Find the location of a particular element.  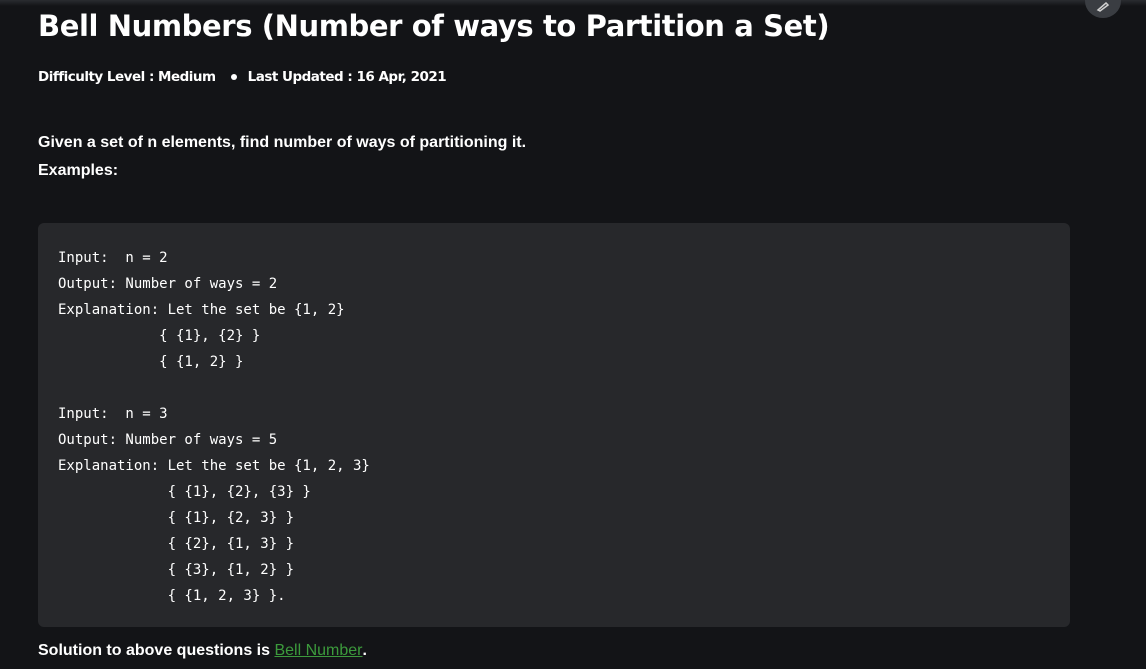

edit-icon is located at coordinates (1103, 7).